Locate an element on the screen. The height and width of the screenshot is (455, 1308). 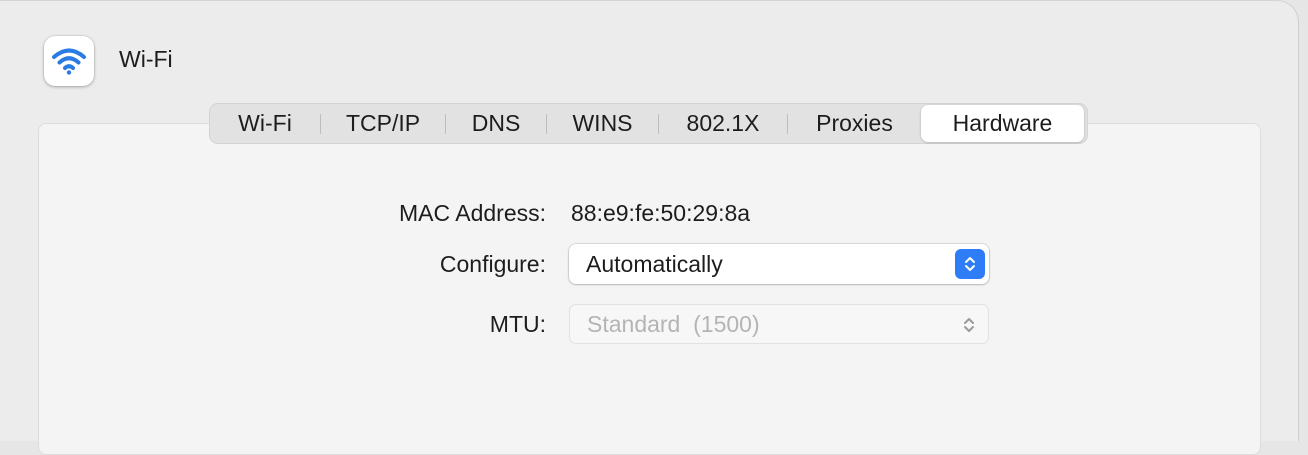
configure-label: Configure: is located at coordinates (492, 264).